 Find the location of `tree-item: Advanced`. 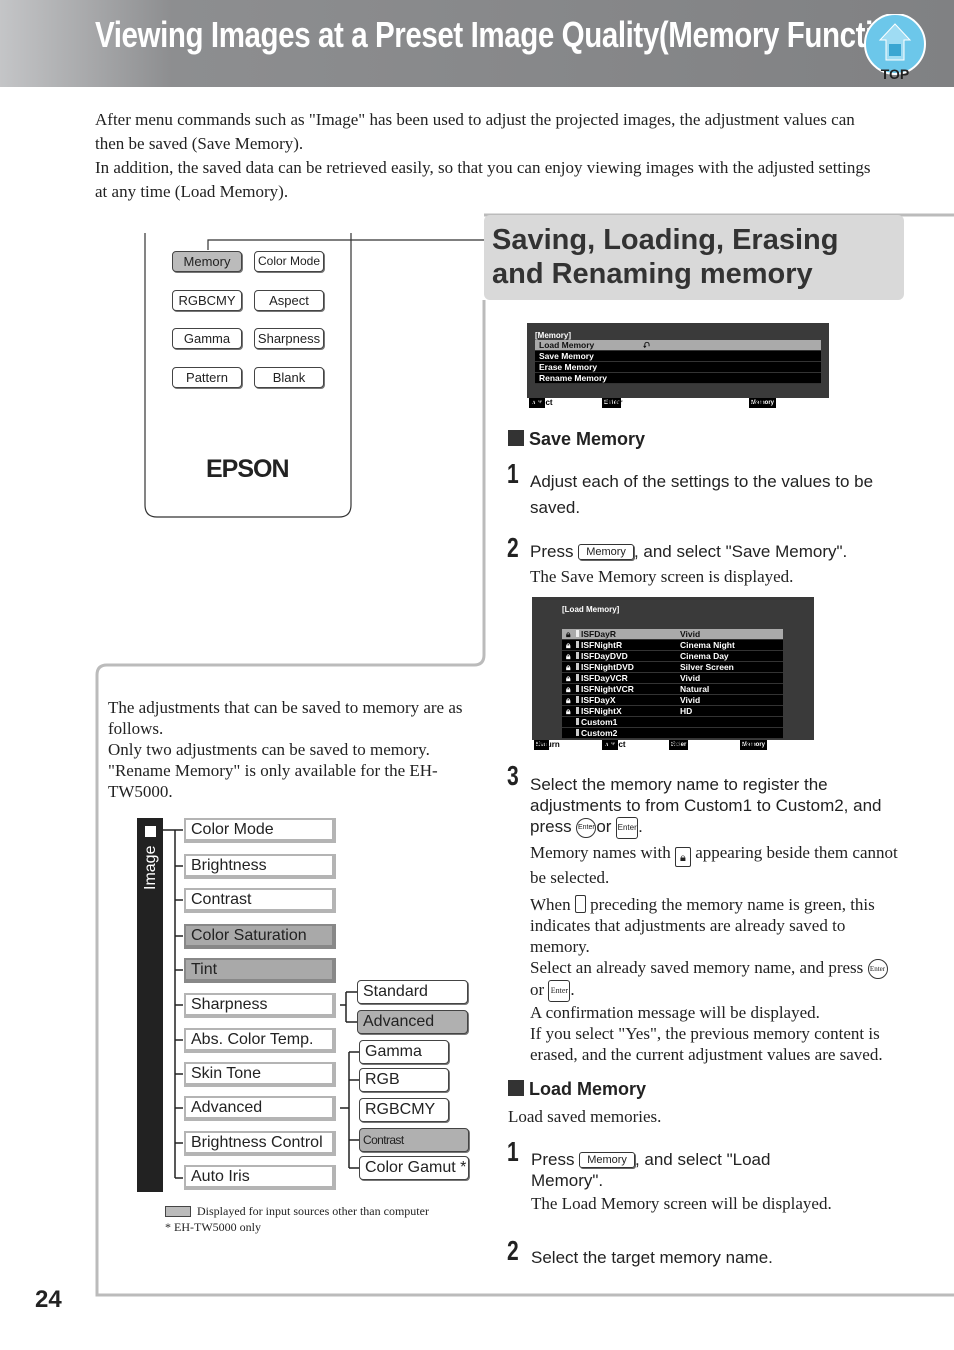

tree-item: Advanced is located at coordinates (260, 1108).